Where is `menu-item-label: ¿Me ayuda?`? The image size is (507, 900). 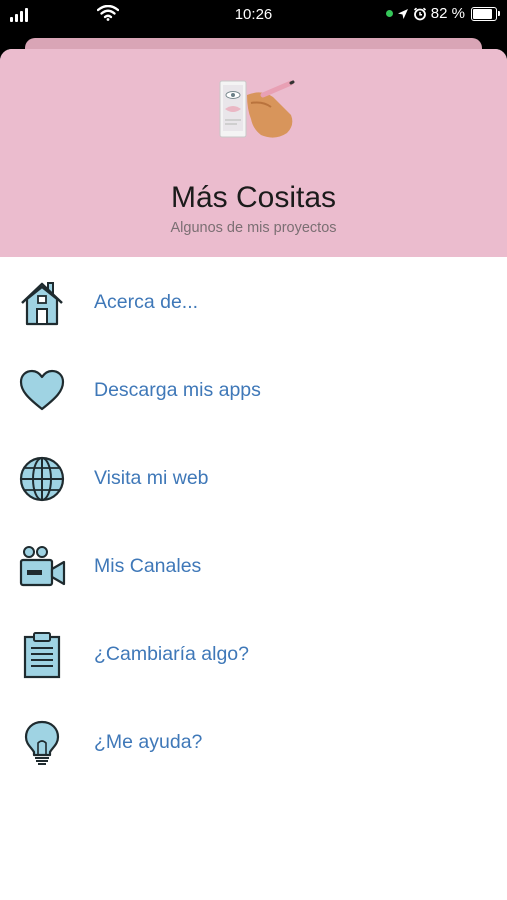 menu-item-label: ¿Me ayuda? is located at coordinates (148, 742).